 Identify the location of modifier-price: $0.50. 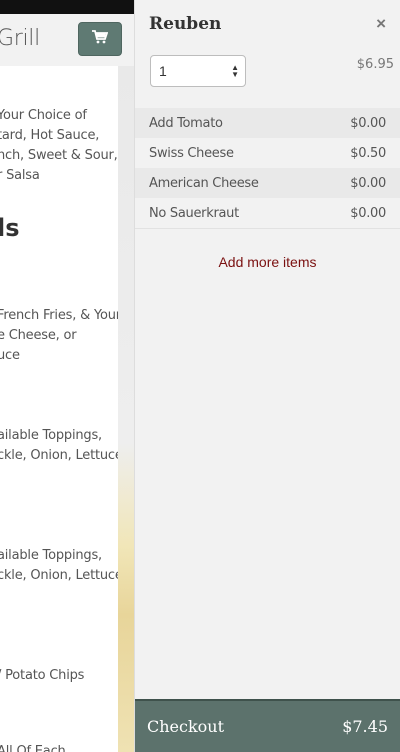
(368, 153).